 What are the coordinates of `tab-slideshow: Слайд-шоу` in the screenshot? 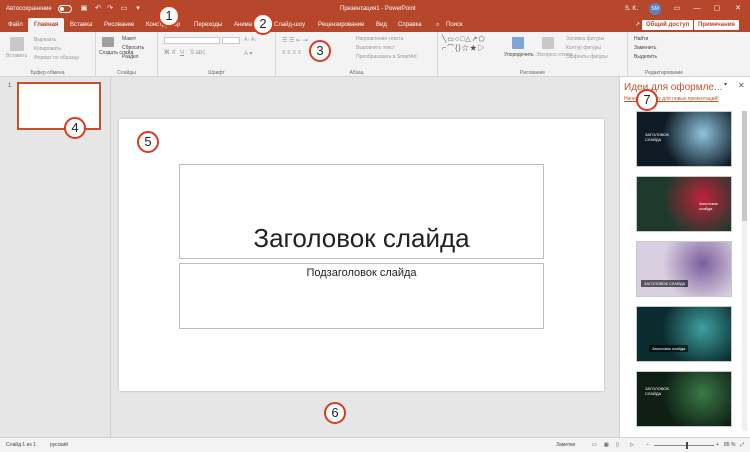 It's located at (289, 25).